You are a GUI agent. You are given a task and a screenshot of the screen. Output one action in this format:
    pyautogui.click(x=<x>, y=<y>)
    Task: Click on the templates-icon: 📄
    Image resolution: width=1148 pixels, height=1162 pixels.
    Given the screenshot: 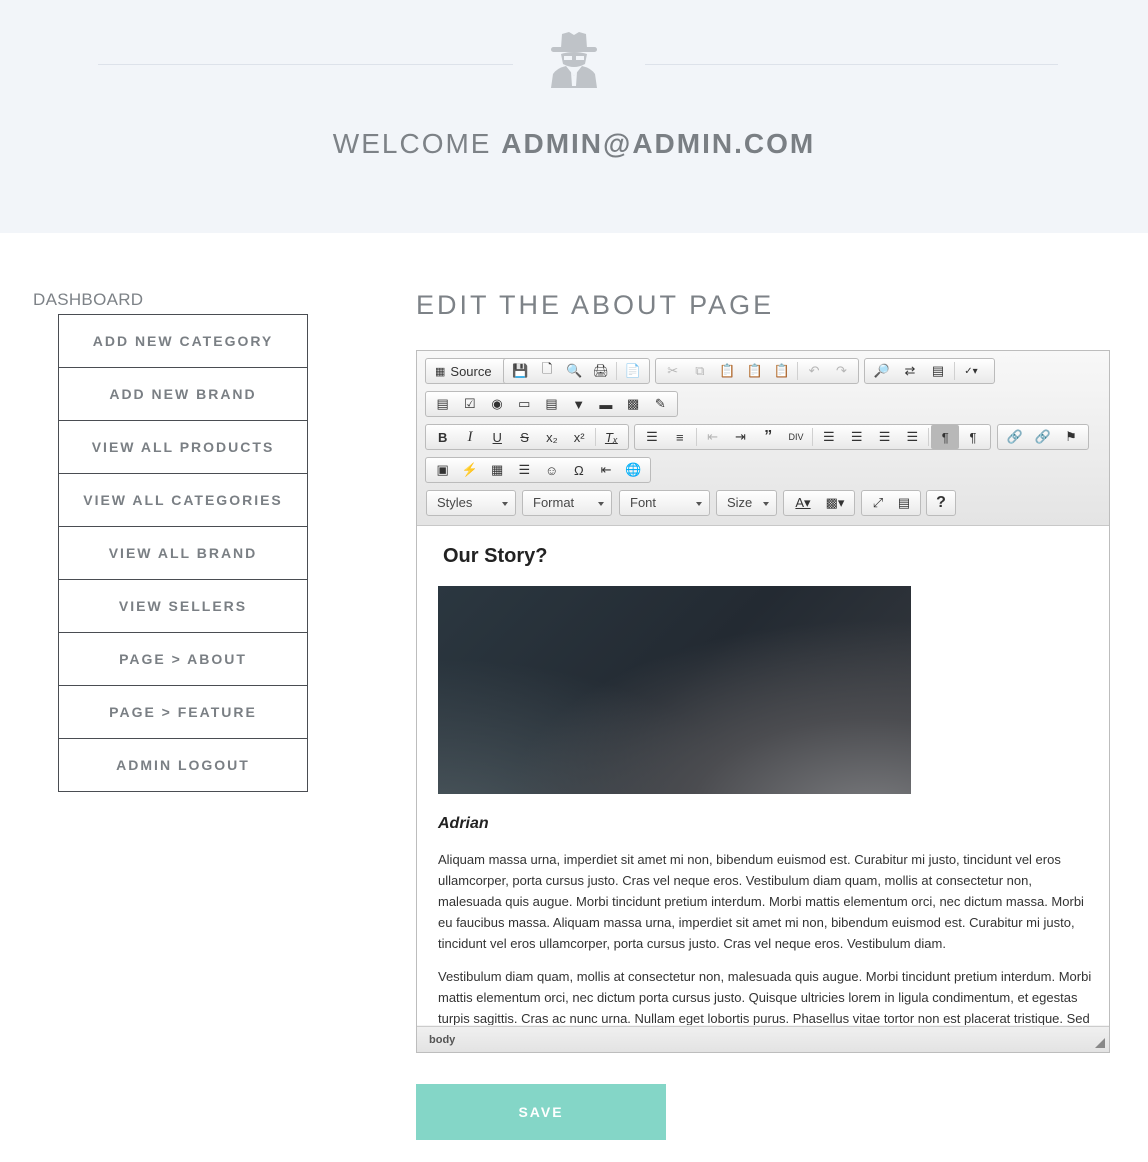 What is the action you would take?
    pyautogui.click(x=632, y=371)
    